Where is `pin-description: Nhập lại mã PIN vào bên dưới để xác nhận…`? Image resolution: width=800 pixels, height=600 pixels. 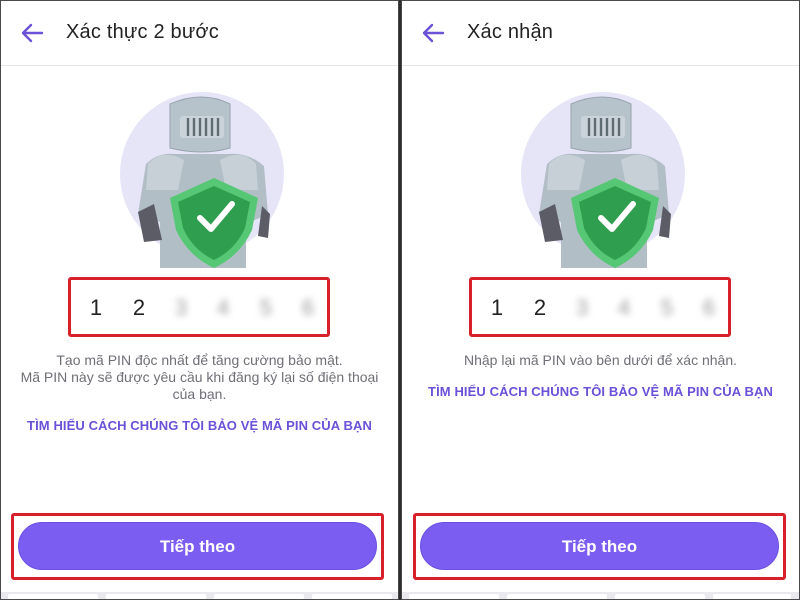 pin-description: Nhập lại mã PIN vào bên dưới để xác nhận… is located at coordinates (600, 360).